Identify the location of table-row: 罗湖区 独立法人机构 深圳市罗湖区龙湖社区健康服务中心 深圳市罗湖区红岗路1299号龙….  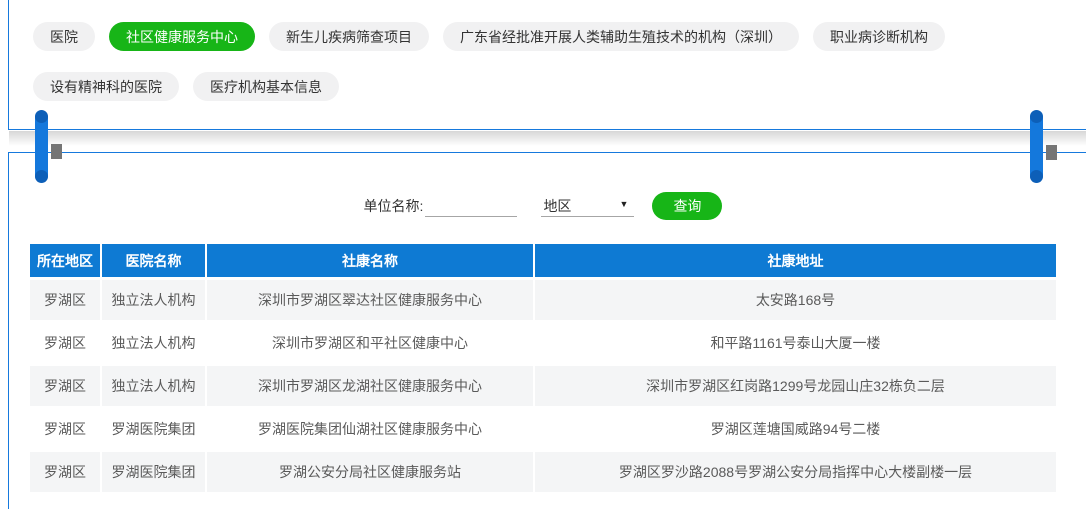
(543, 386).